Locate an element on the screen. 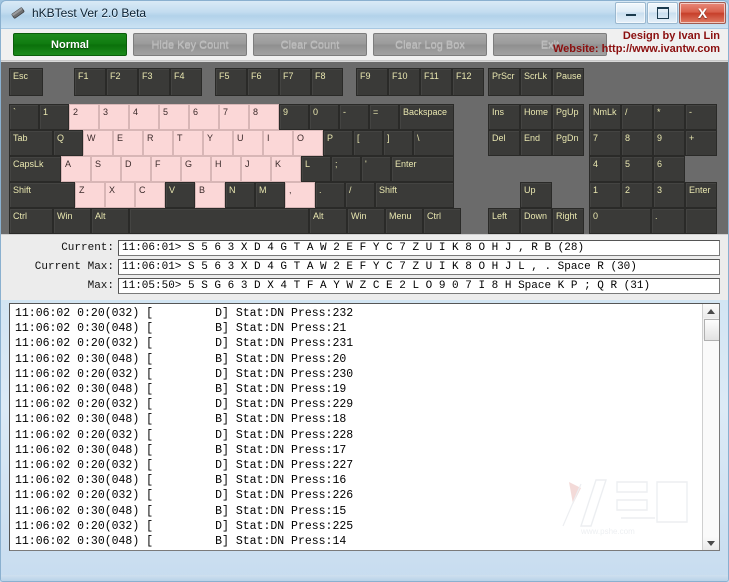 The image size is (729, 582). key-s-3-2: S is located at coordinates (106, 169).